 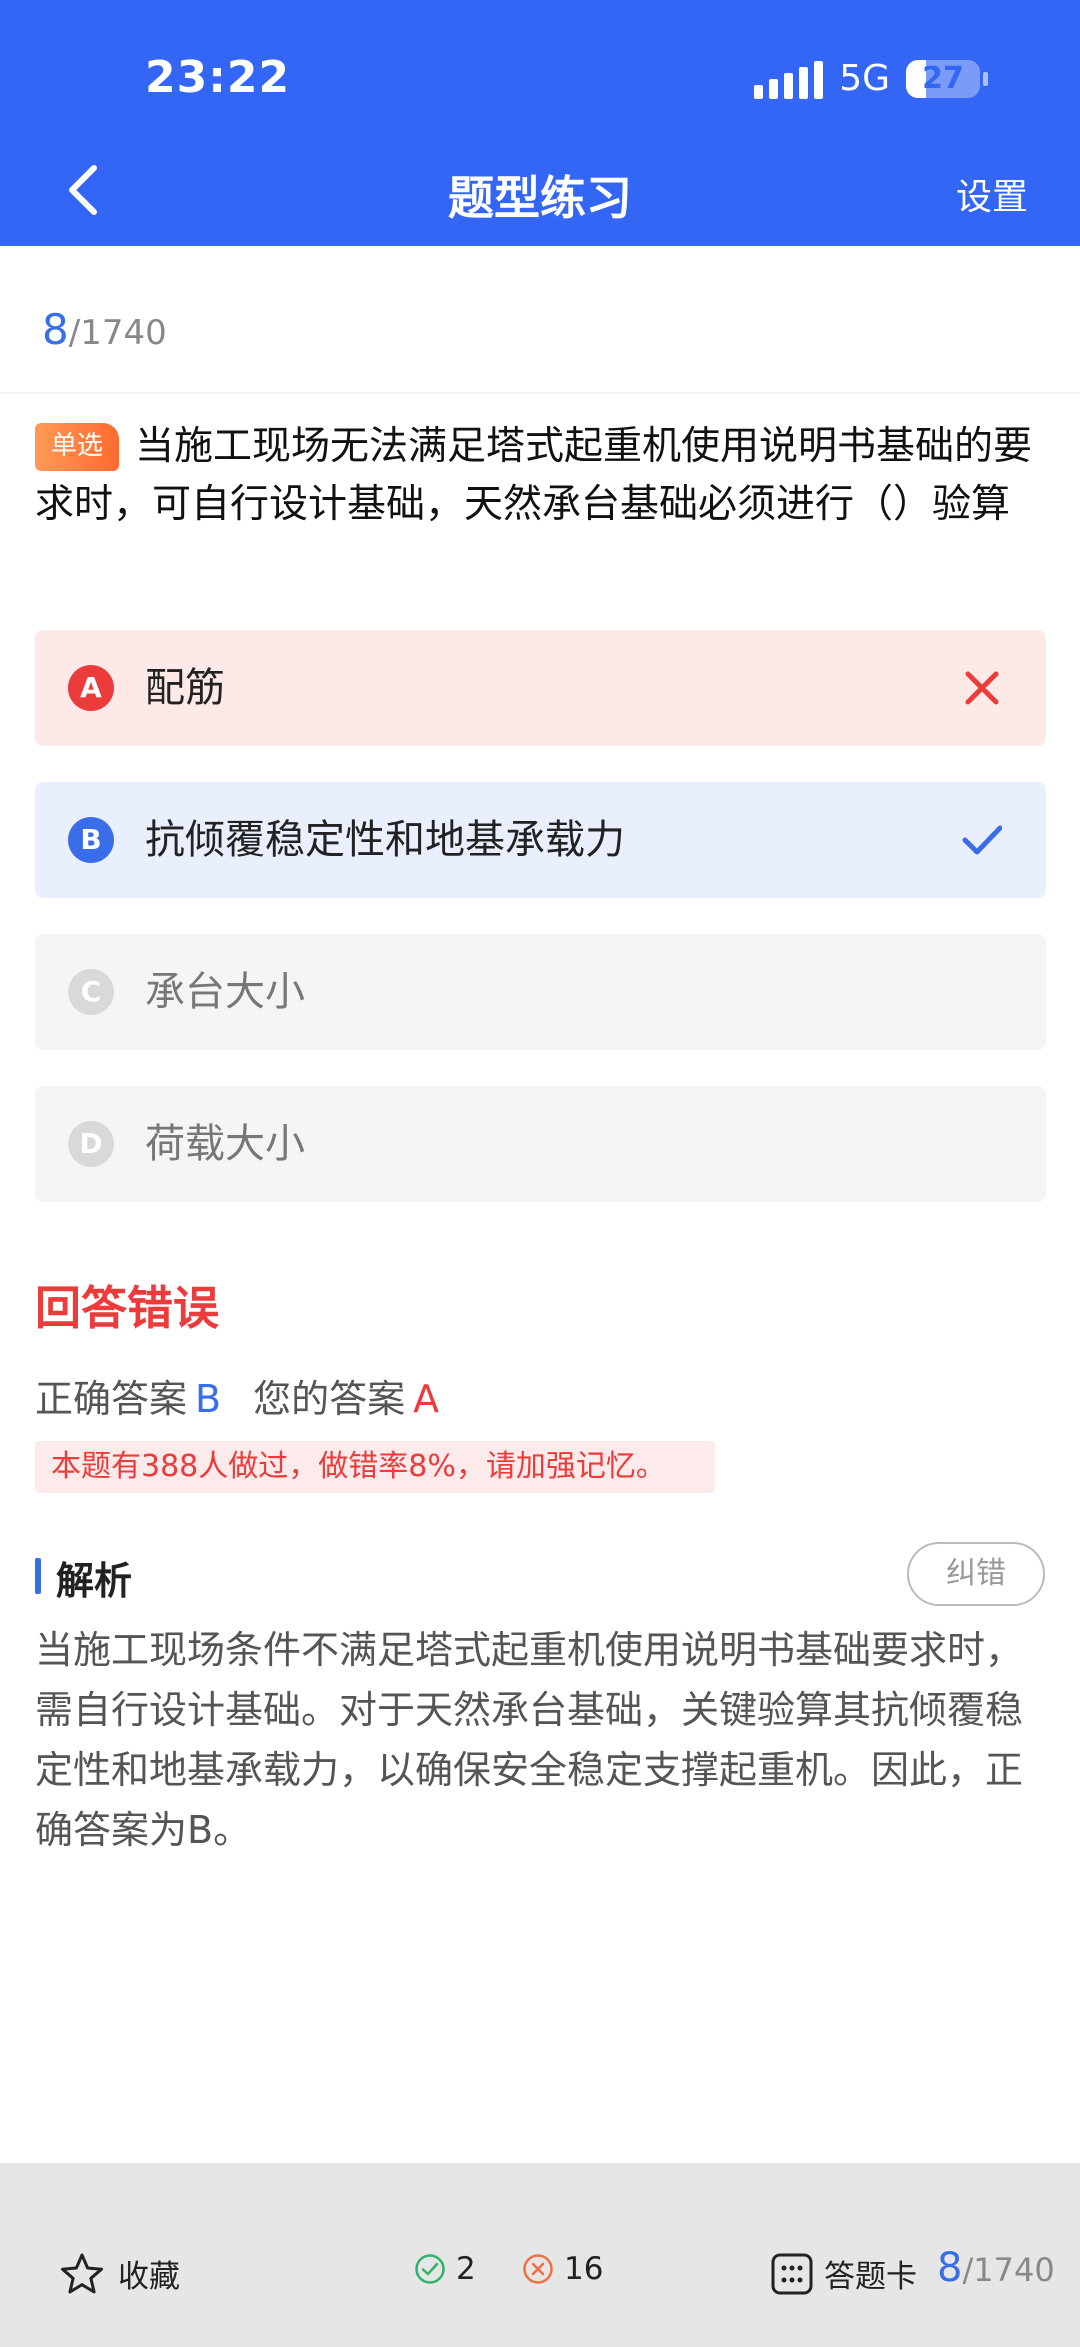 What do you see at coordinates (117, 333) in the screenshot?
I see `progress-total: /1740` at bounding box center [117, 333].